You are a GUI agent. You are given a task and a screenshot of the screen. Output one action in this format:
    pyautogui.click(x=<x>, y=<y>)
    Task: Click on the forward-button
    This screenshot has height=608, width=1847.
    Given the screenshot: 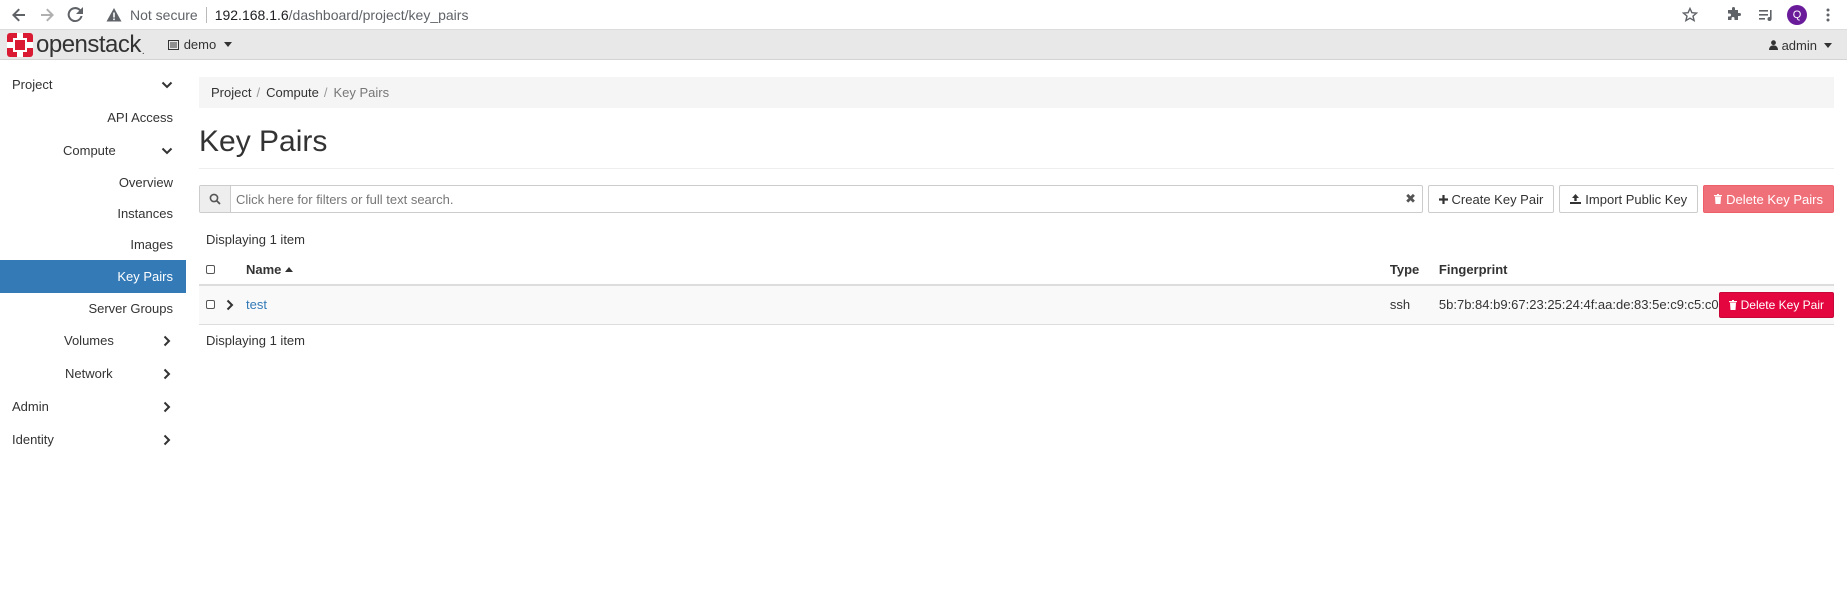 What is the action you would take?
    pyautogui.click(x=47, y=15)
    